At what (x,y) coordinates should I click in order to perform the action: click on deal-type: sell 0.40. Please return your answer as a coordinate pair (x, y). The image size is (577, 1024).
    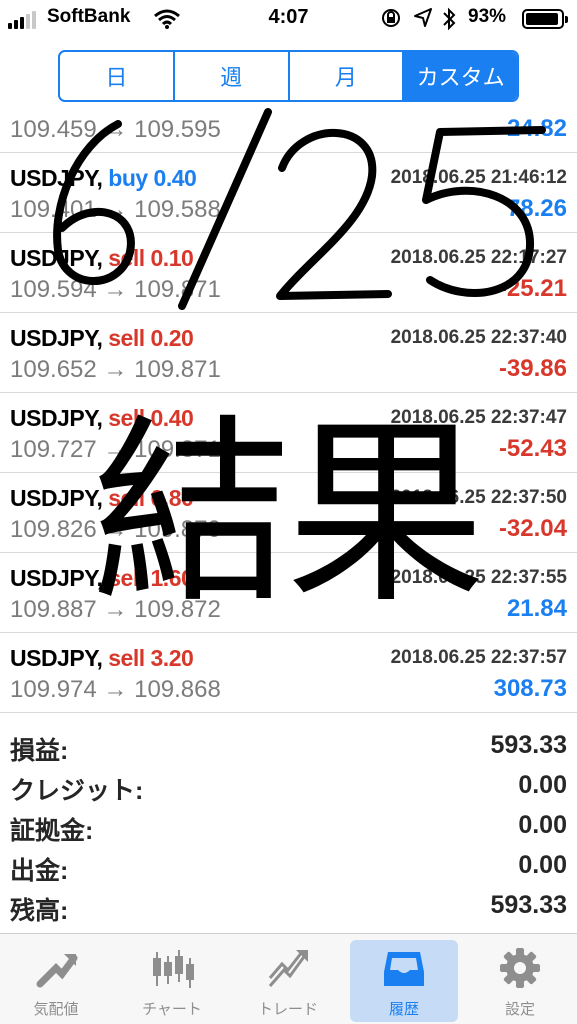
    Looking at the image, I should click on (151, 418).